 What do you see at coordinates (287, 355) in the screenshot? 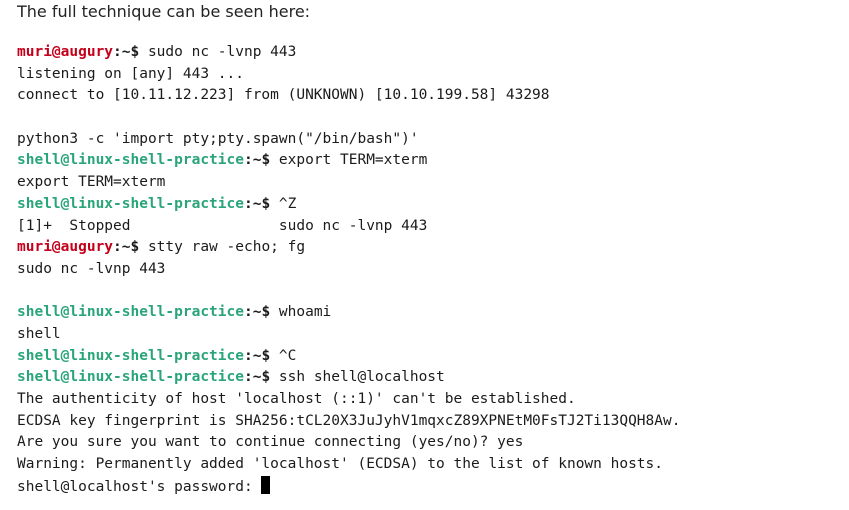
I see `command-text: ^C` at bounding box center [287, 355].